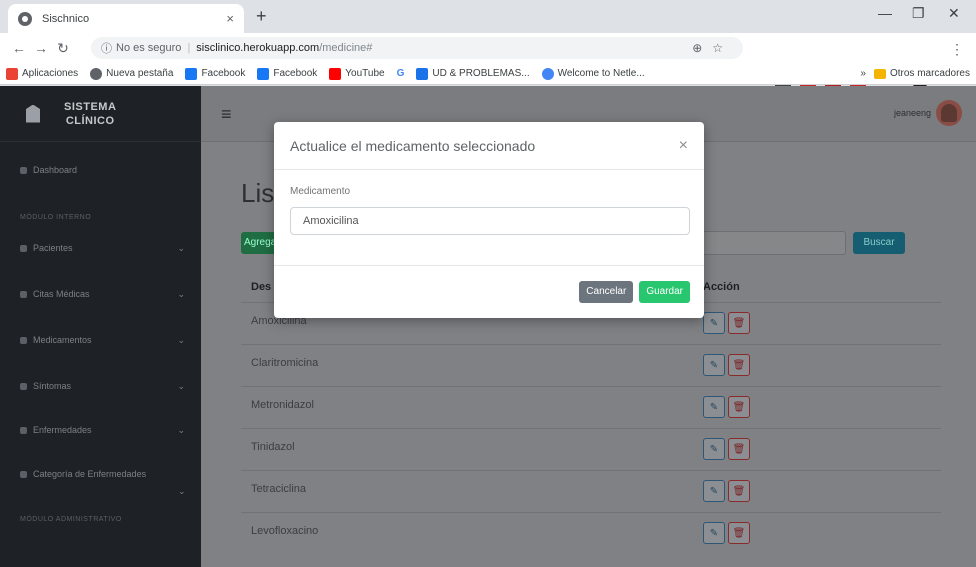 The height and width of the screenshot is (567, 976). What do you see at coordinates (23, 474) in the screenshot?
I see `category-icon` at bounding box center [23, 474].